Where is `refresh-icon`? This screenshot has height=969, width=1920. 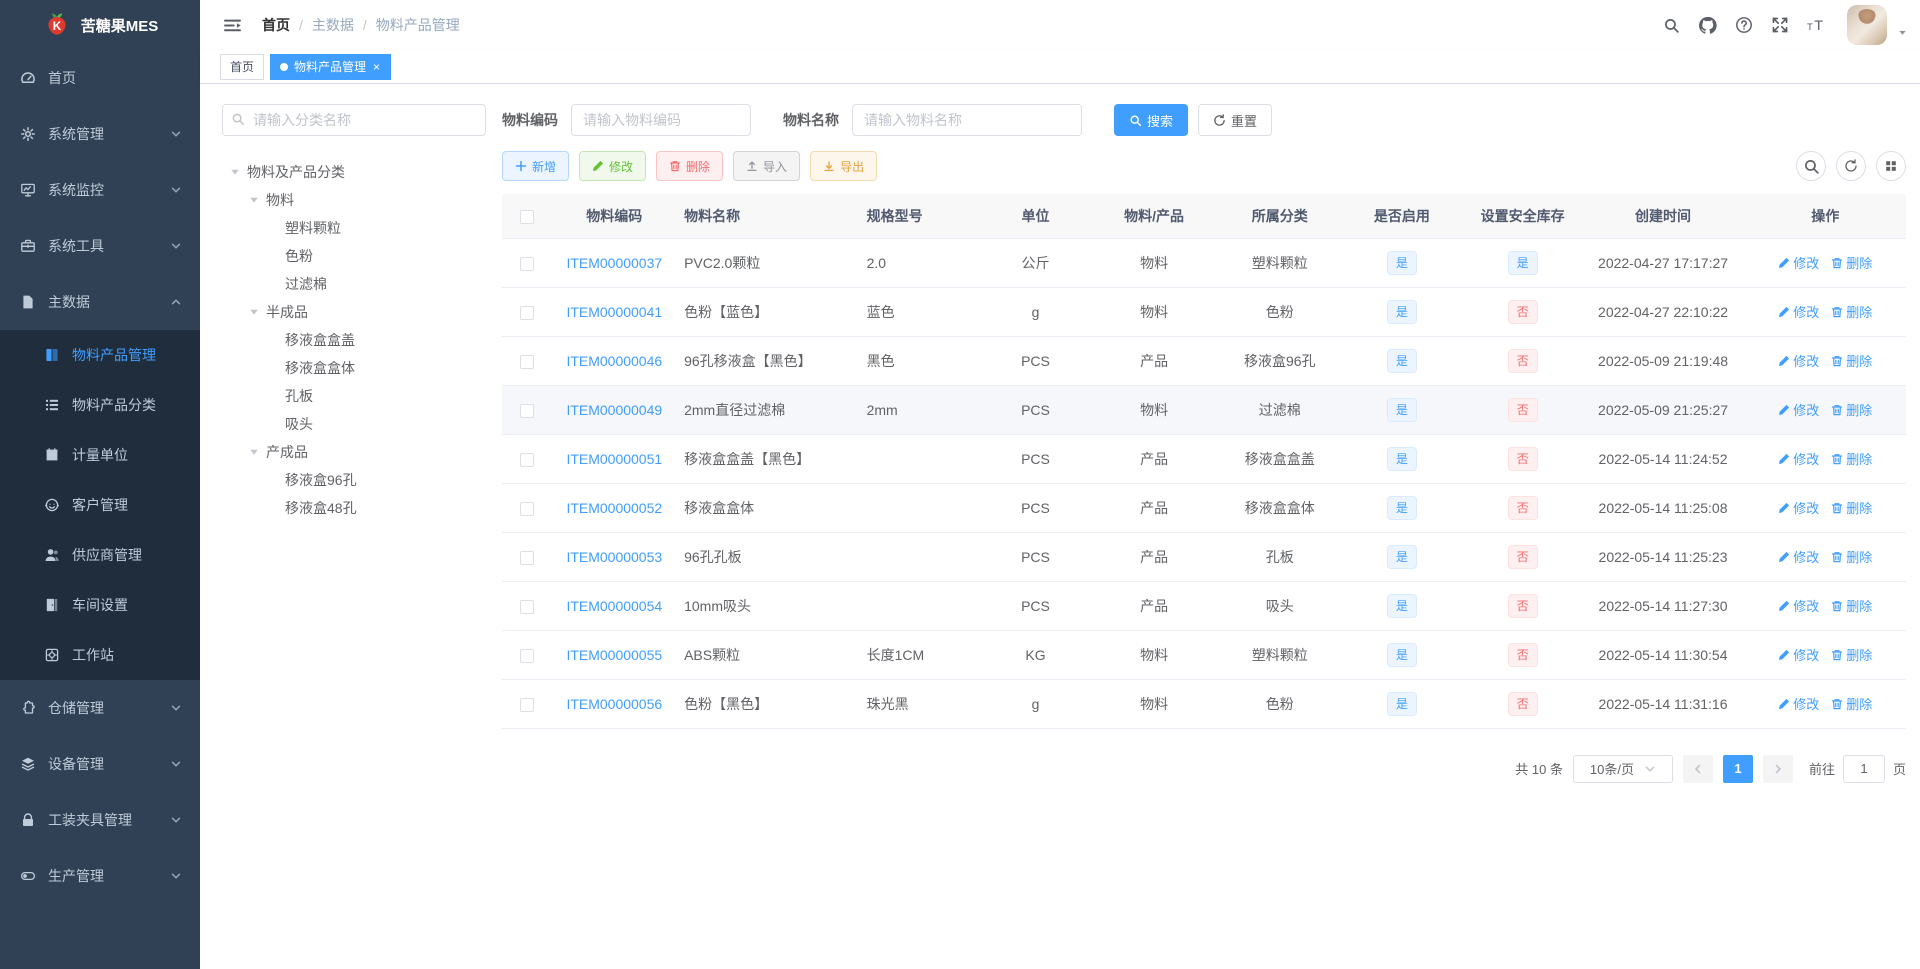
refresh-icon is located at coordinates (1851, 166).